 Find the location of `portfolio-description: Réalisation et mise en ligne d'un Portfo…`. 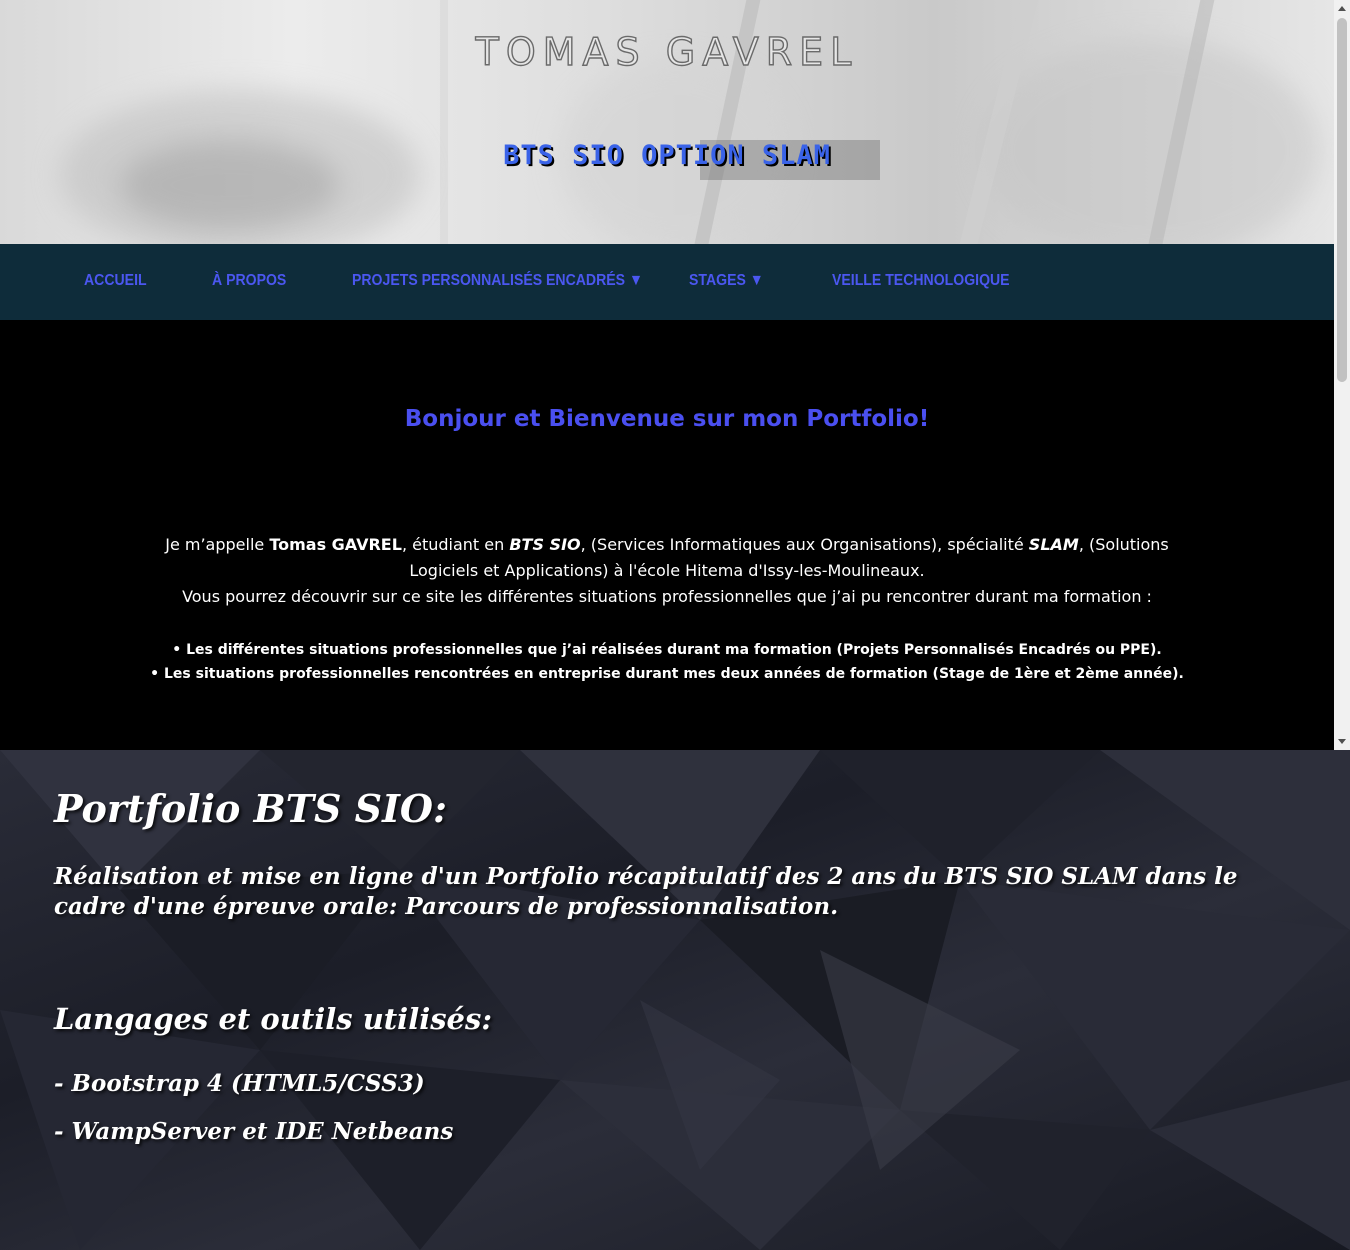

portfolio-description: Réalisation et mise en ligne d'un Portfo… is located at coordinates (646, 891).